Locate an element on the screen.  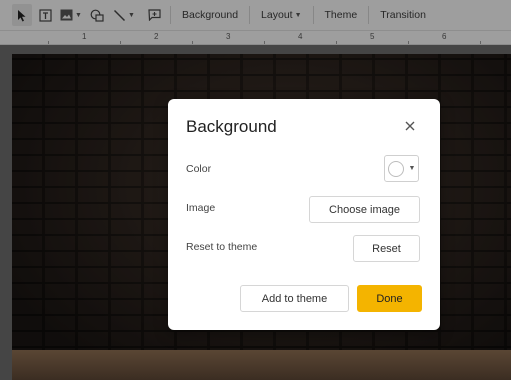
done-button: Done is located at coordinates (389, 298).